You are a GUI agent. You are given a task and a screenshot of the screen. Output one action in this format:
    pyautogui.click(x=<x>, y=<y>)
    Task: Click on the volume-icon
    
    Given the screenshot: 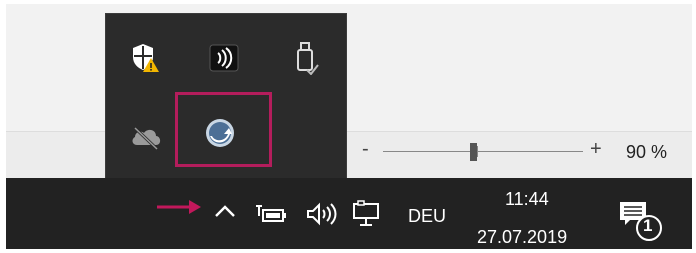 What is the action you would take?
    pyautogui.click(x=322, y=214)
    